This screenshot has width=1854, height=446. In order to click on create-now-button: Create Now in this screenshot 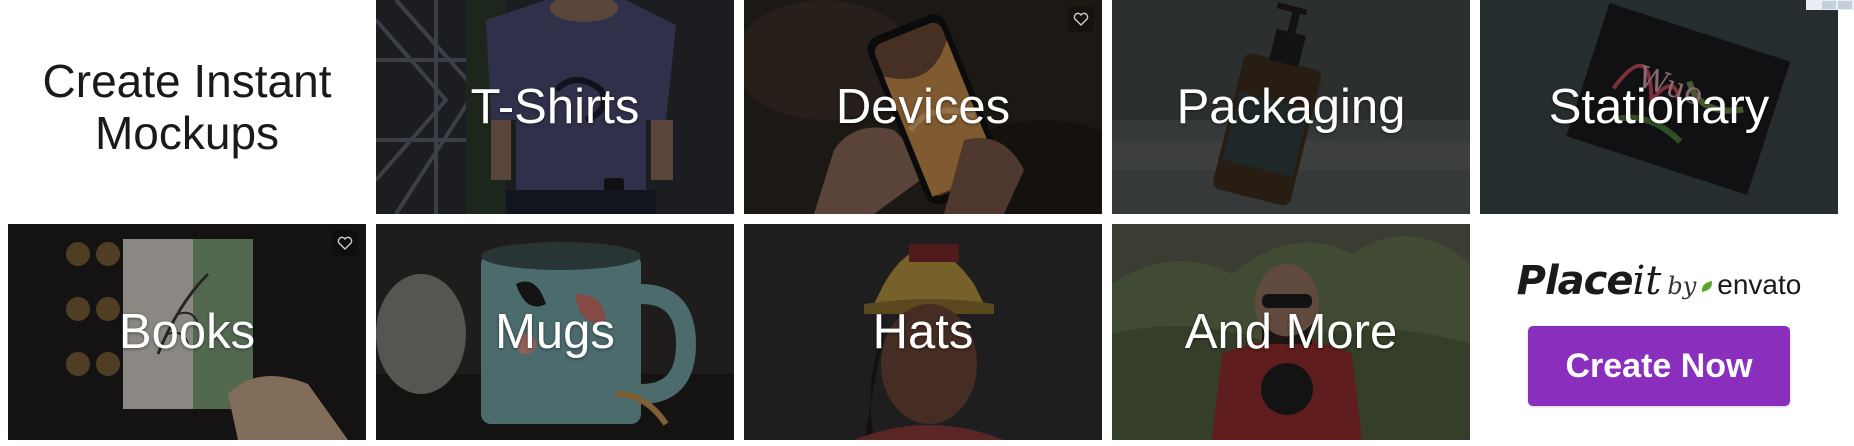, I will do `click(1659, 366)`.